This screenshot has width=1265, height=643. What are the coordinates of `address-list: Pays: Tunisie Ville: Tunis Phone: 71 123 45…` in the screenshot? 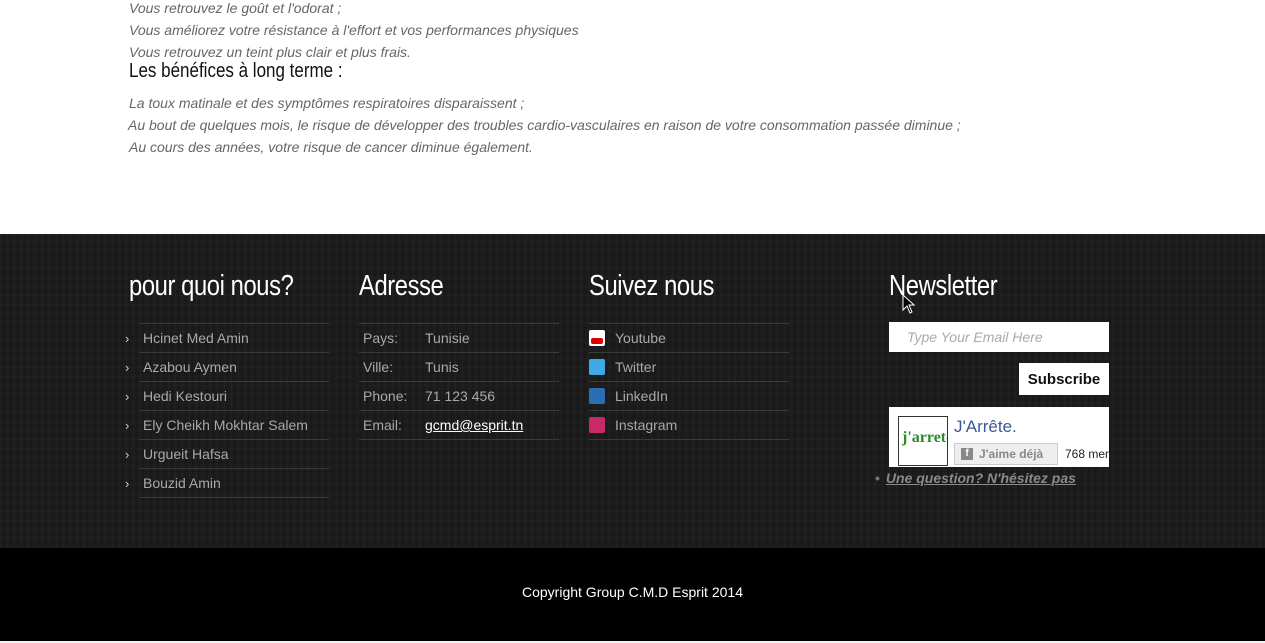 It's located at (459, 381).